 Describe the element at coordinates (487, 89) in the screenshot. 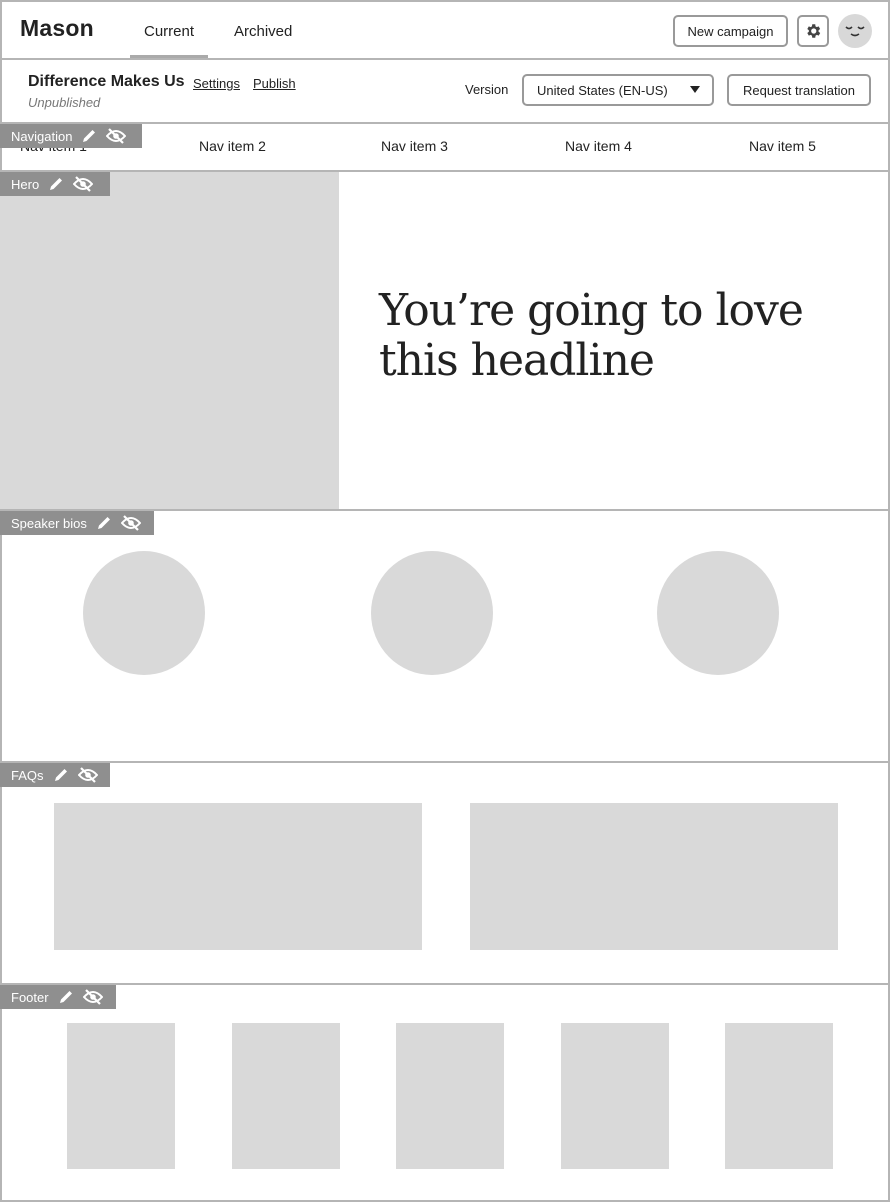

I see `version-label: Version` at that location.